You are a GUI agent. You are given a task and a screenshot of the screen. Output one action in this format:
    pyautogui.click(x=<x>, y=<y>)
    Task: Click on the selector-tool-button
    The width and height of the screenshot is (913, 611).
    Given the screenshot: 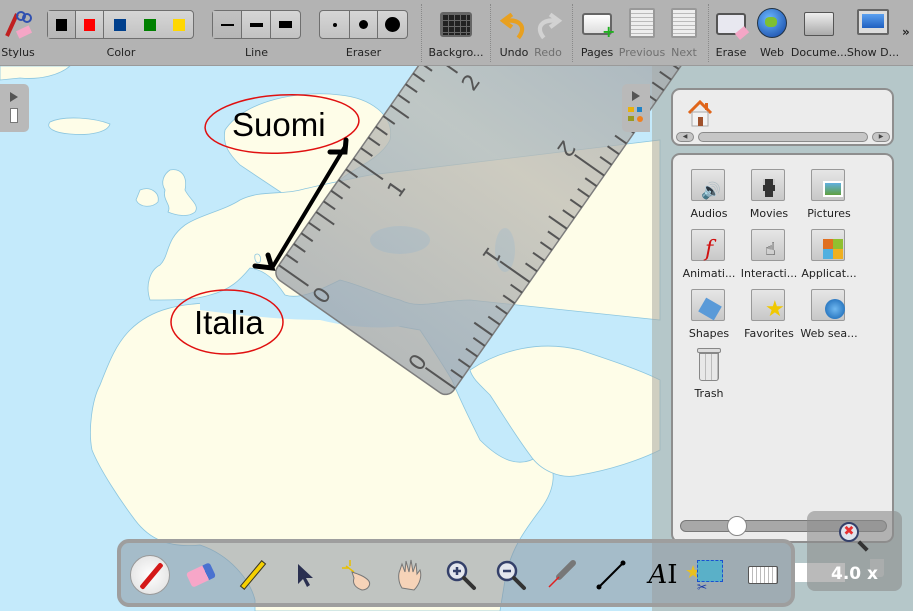 What is the action you would take?
    pyautogui.click(x=305, y=575)
    